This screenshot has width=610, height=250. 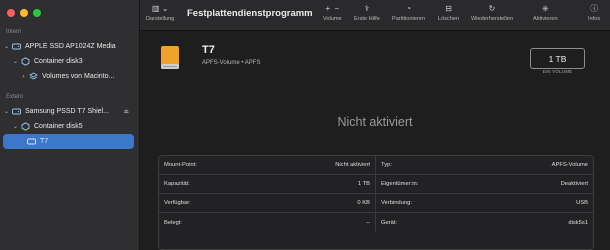 I want to click on volume-size-caption: EIN VOLUME, so click(x=557, y=71).